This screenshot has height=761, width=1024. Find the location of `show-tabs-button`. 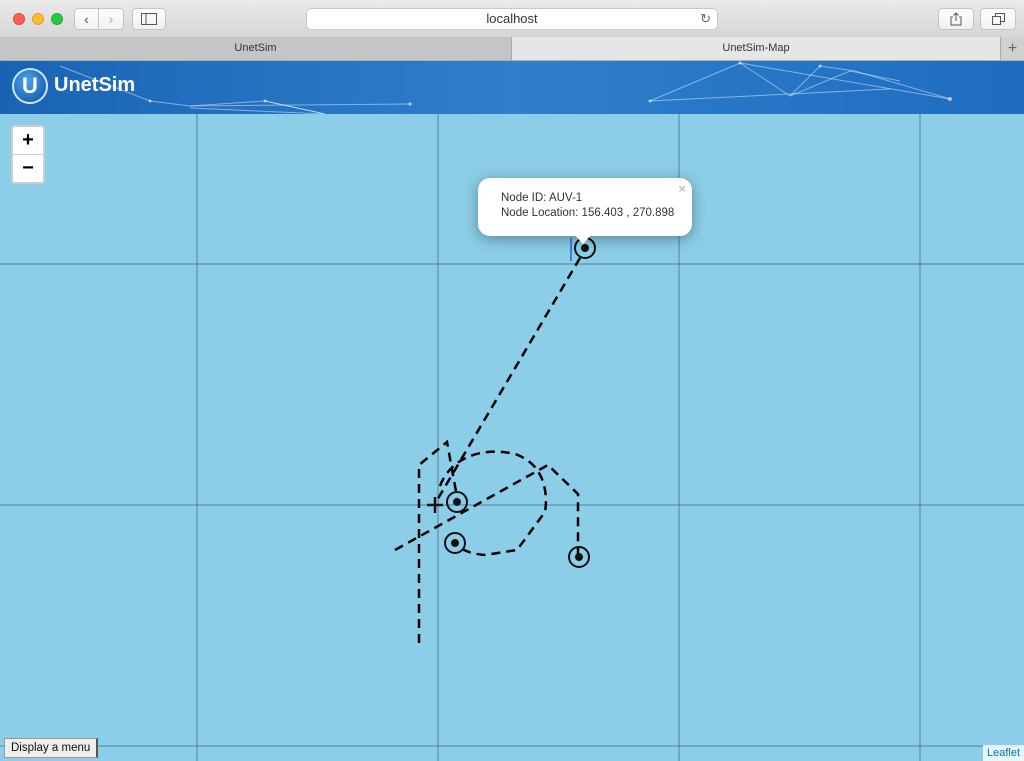

show-tabs-button is located at coordinates (998, 19).